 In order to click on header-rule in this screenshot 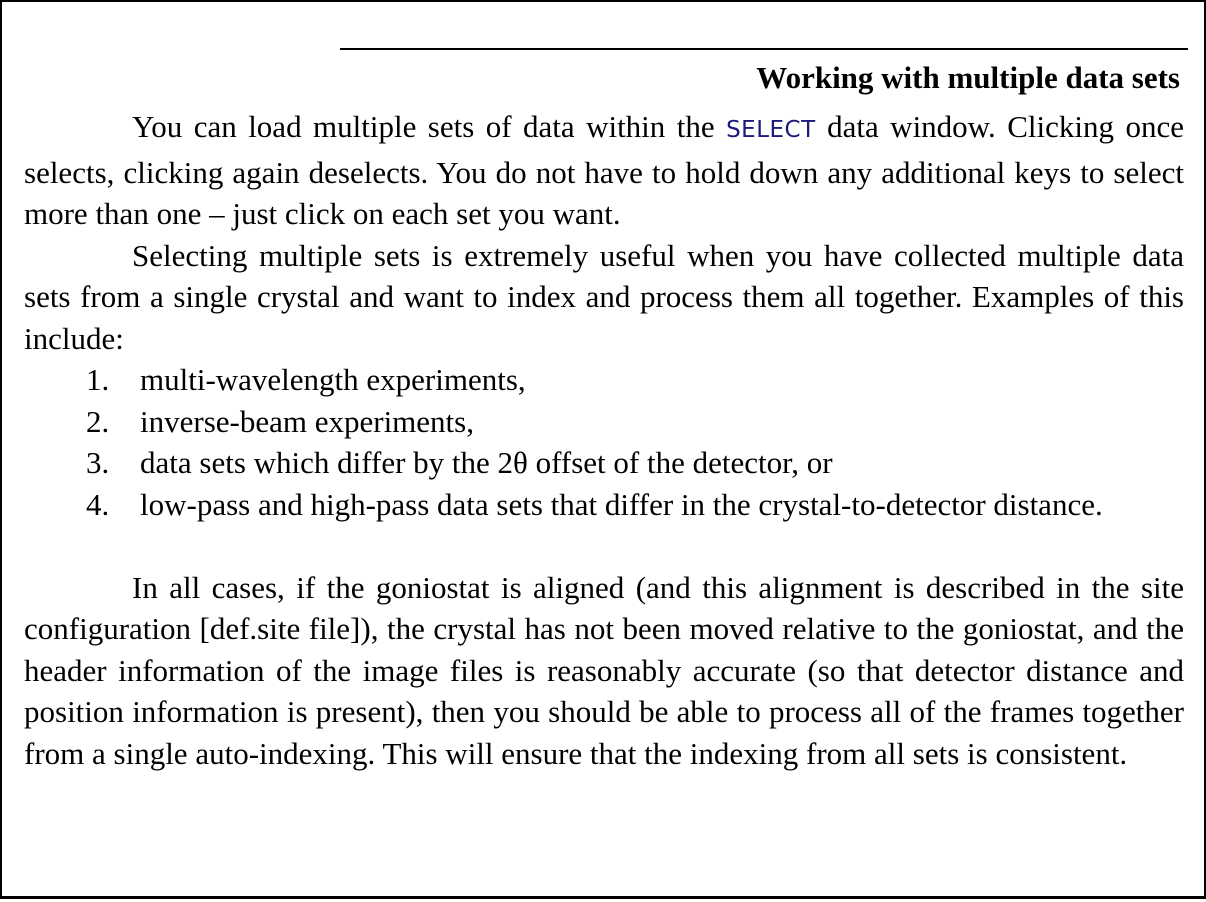, I will do `click(764, 49)`.